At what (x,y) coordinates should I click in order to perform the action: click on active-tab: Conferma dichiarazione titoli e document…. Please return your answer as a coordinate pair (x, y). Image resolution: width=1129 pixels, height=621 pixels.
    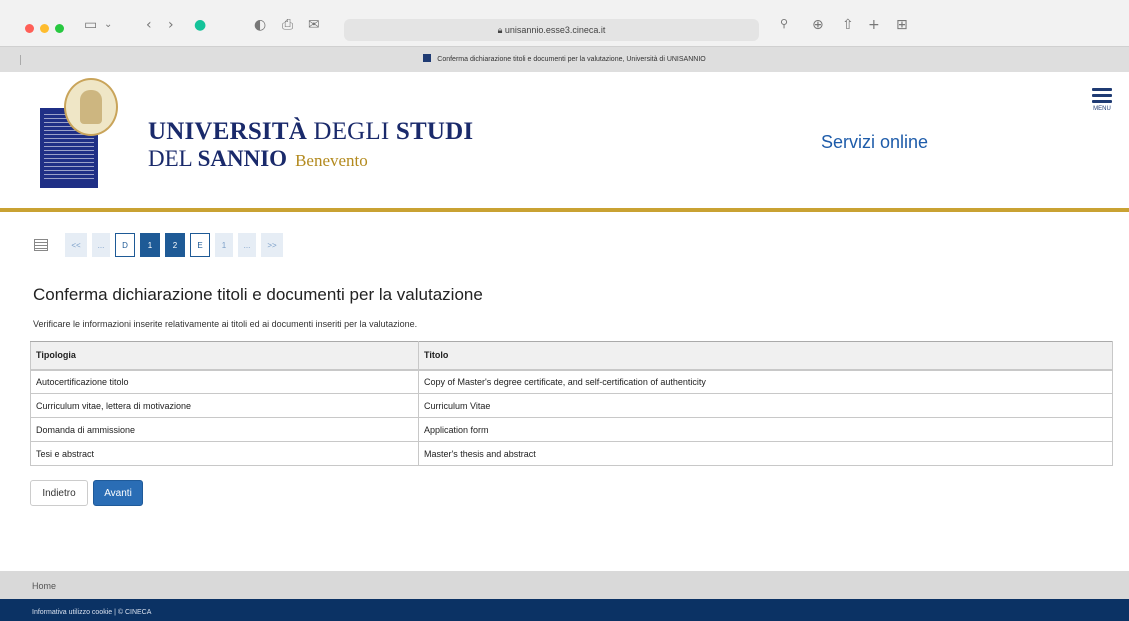
    Looking at the image, I should click on (564, 58).